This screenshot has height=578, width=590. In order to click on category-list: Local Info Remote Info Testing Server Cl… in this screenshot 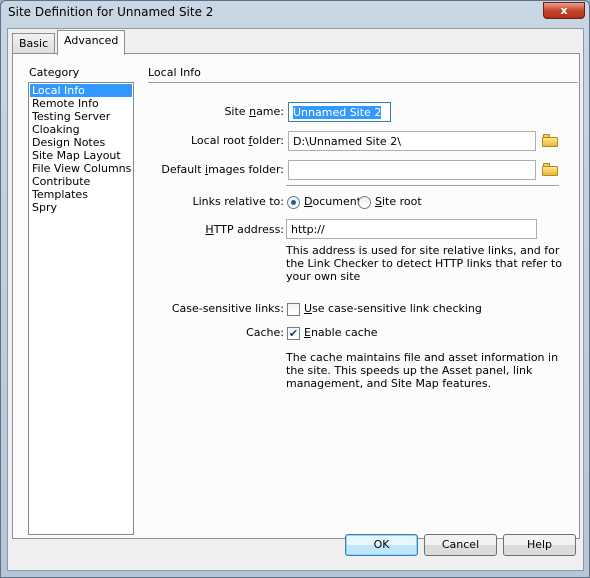, I will do `click(81, 308)`.